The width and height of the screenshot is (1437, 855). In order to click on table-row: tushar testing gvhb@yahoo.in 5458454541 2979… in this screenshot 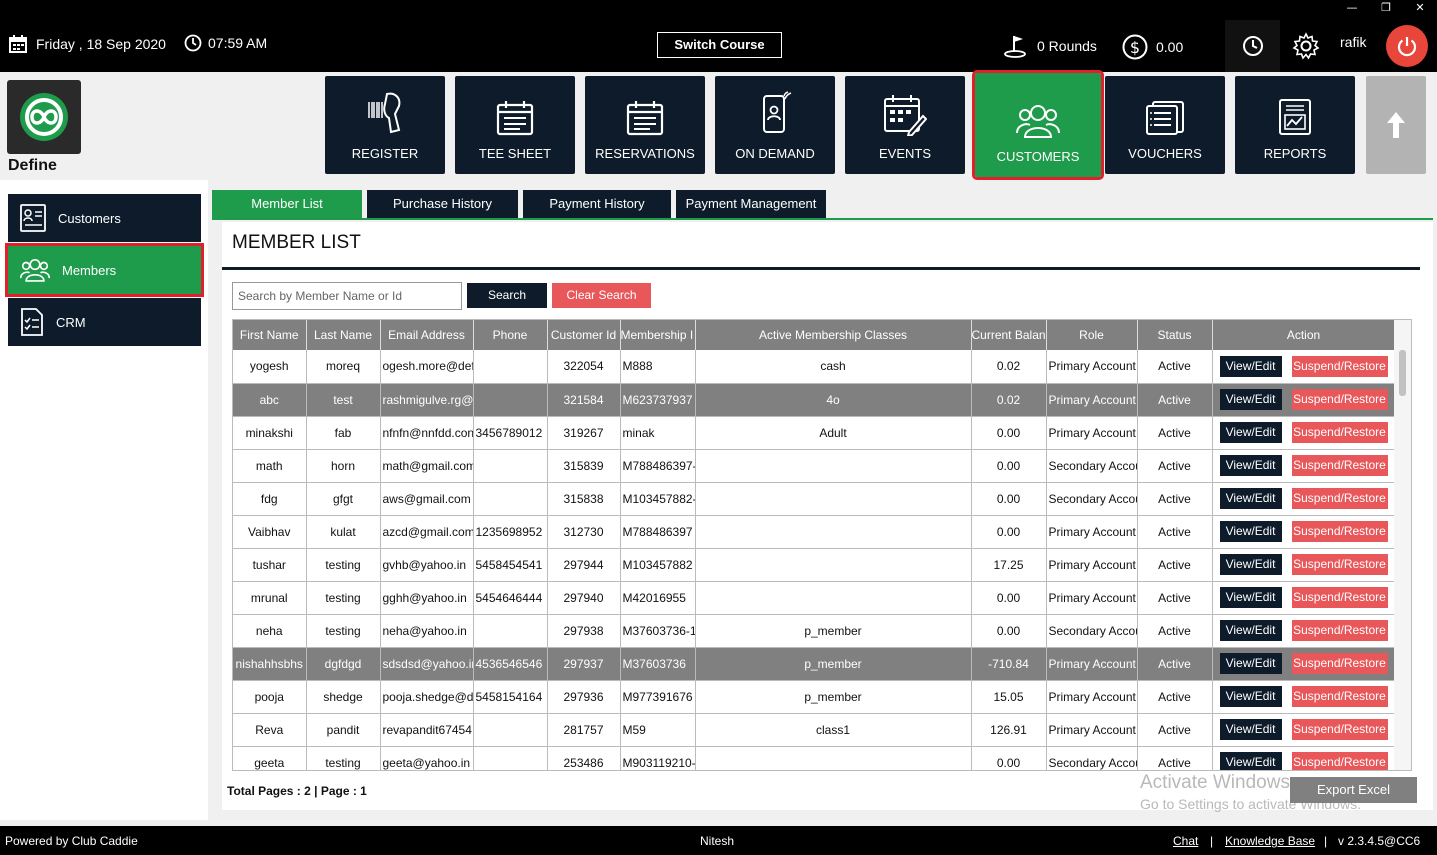, I will do `click(814, 565)`.